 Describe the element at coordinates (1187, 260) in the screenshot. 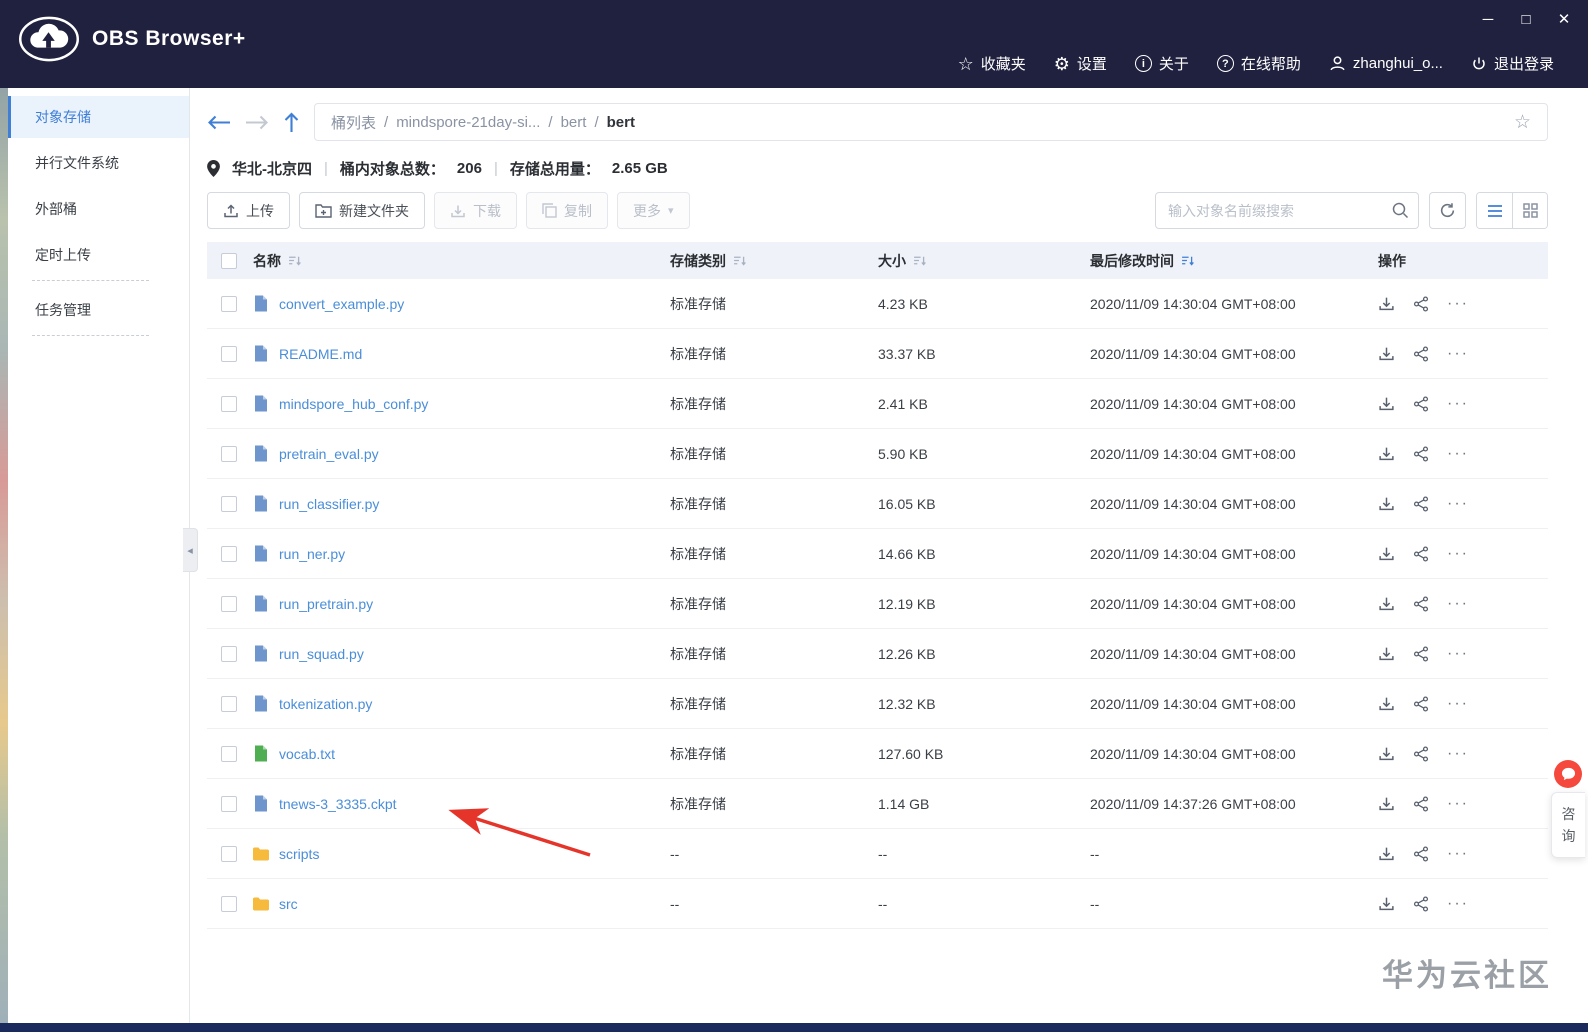

I see `sort-icon-active` at that location.